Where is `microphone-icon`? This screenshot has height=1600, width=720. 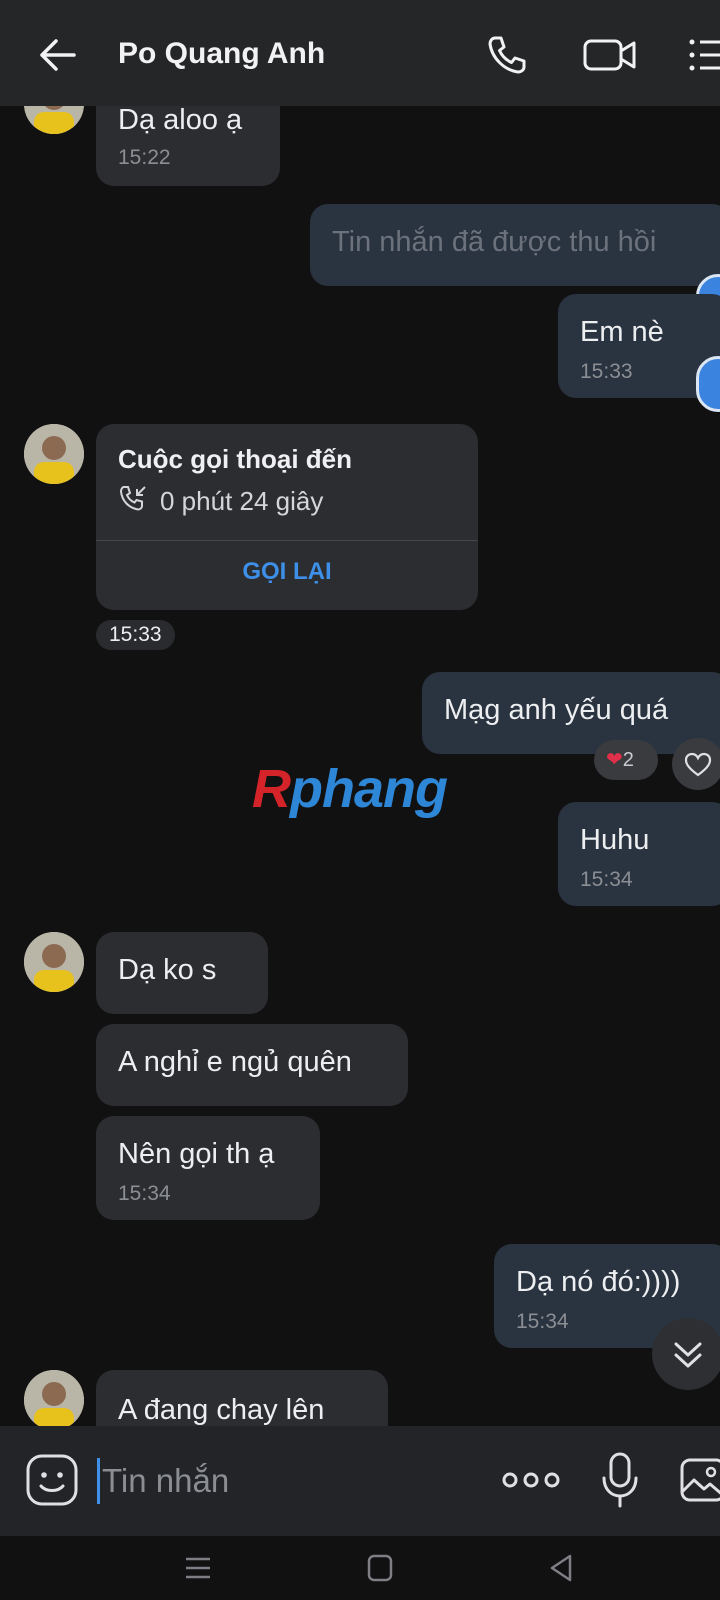
microphone-icon is located at coordinates (620, 1480).